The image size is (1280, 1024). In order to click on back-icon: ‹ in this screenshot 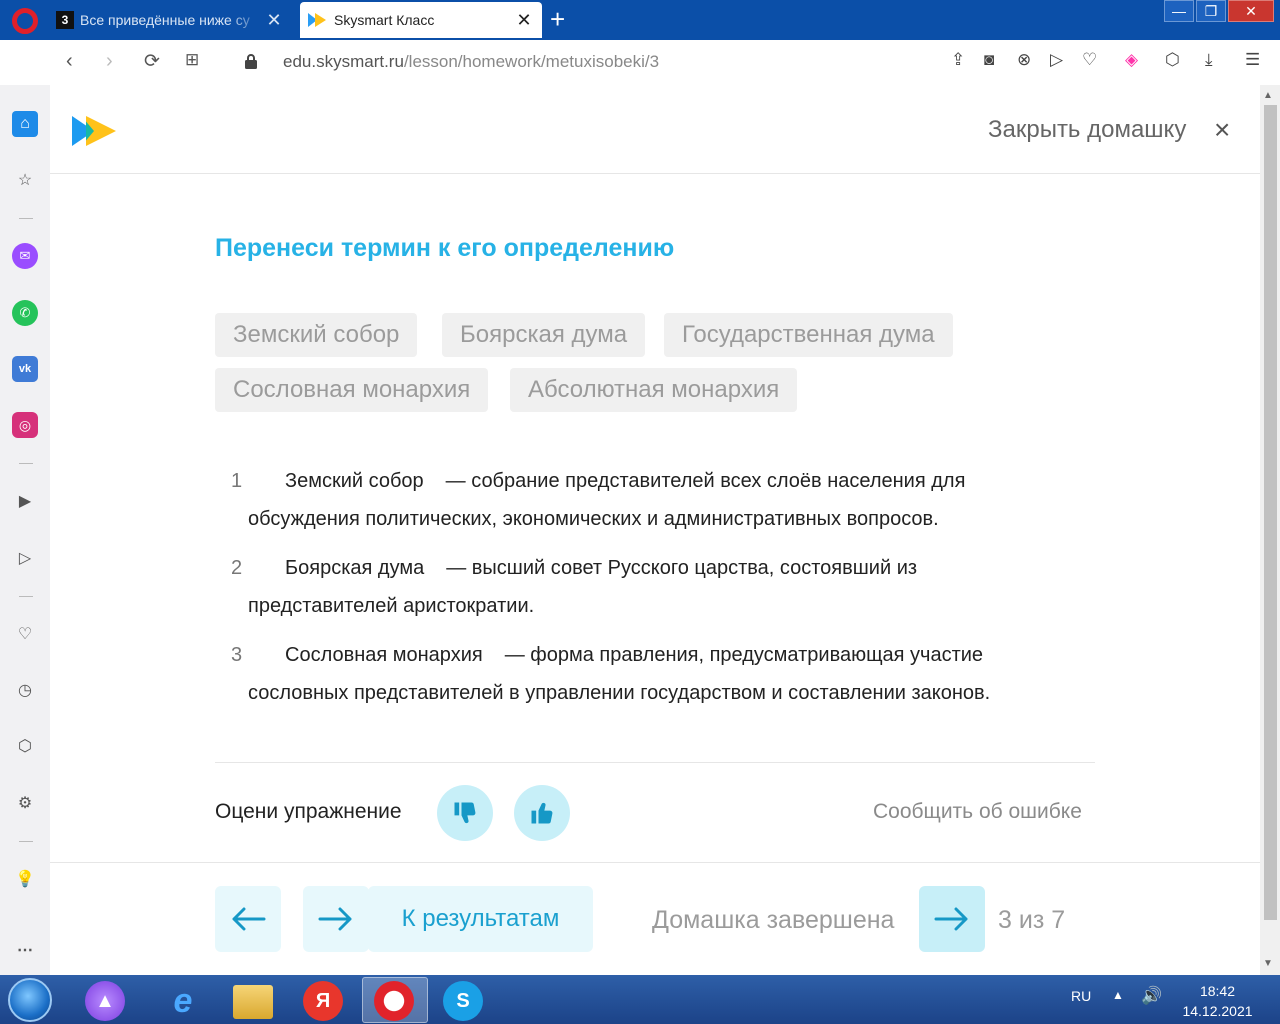, I will do `click(69, 61)`.